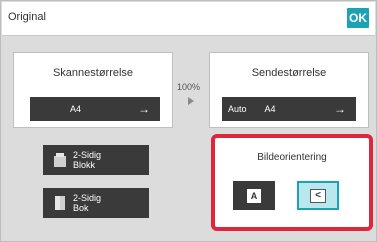 This screenshot has width=377, height=242. What do you see at coordinates (87, 160) in the screenshot?
I see `two-sided-book-label: 2-Sidig Blokk` at bounding box center [87, 160].